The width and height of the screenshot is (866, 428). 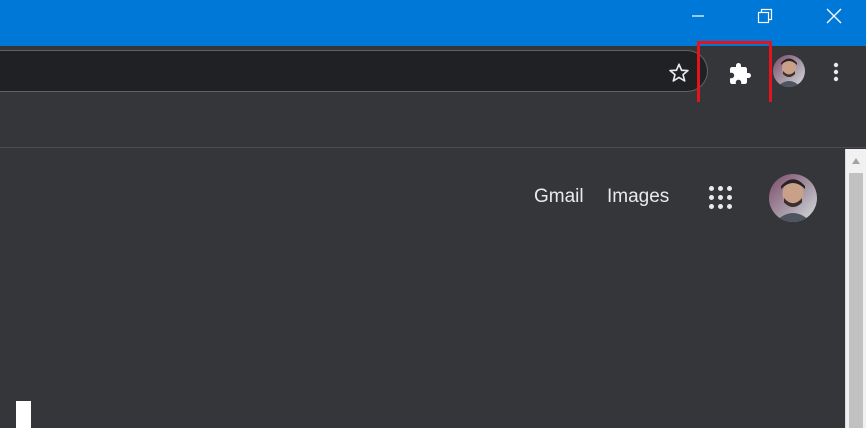 I want to click on scroll-up-button, so click(x=856, y=161).